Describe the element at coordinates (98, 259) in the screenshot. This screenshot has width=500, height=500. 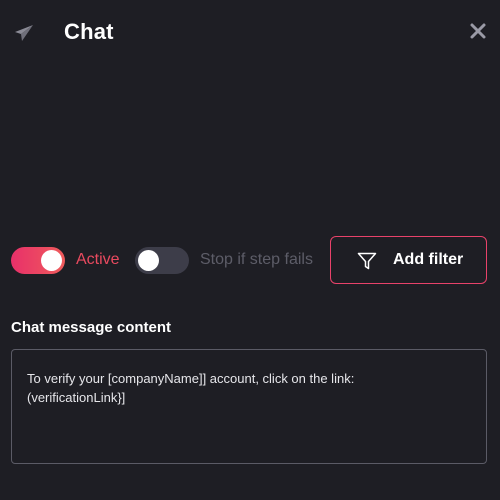
I see `active-toggle-label: Active` at that location.